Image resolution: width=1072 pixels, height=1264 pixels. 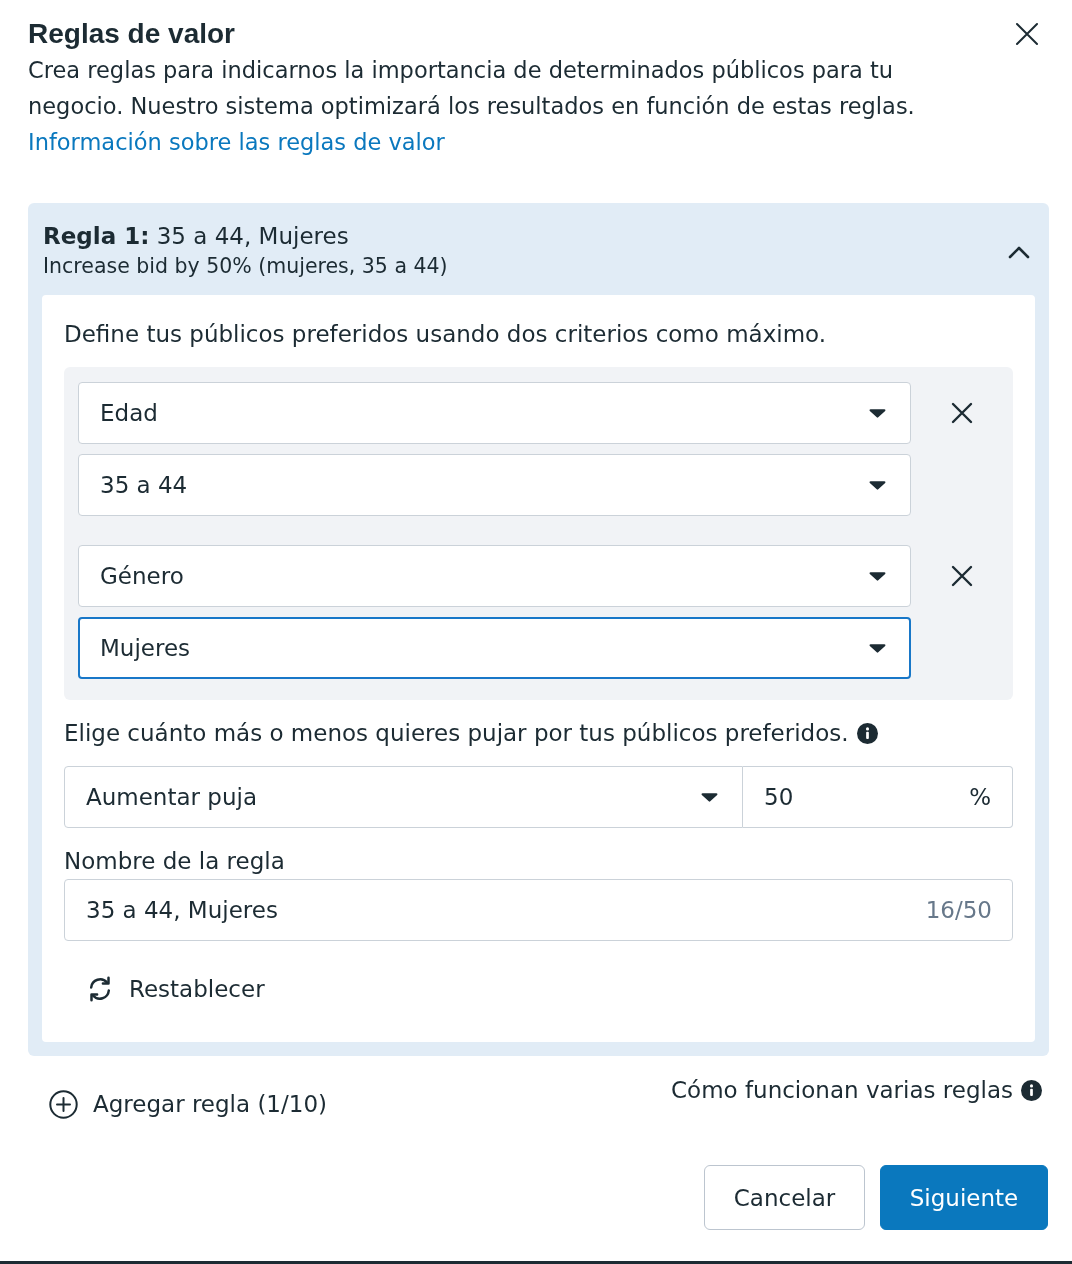 What do you see at coordinates (494, 576) in the screenshot?
I see `criterion-dropdown: Género` at bounding box center [494, 576].